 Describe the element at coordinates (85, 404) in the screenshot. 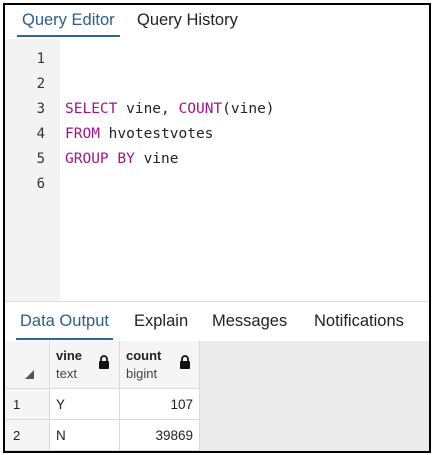

I see `table-cell: Y` at that location.